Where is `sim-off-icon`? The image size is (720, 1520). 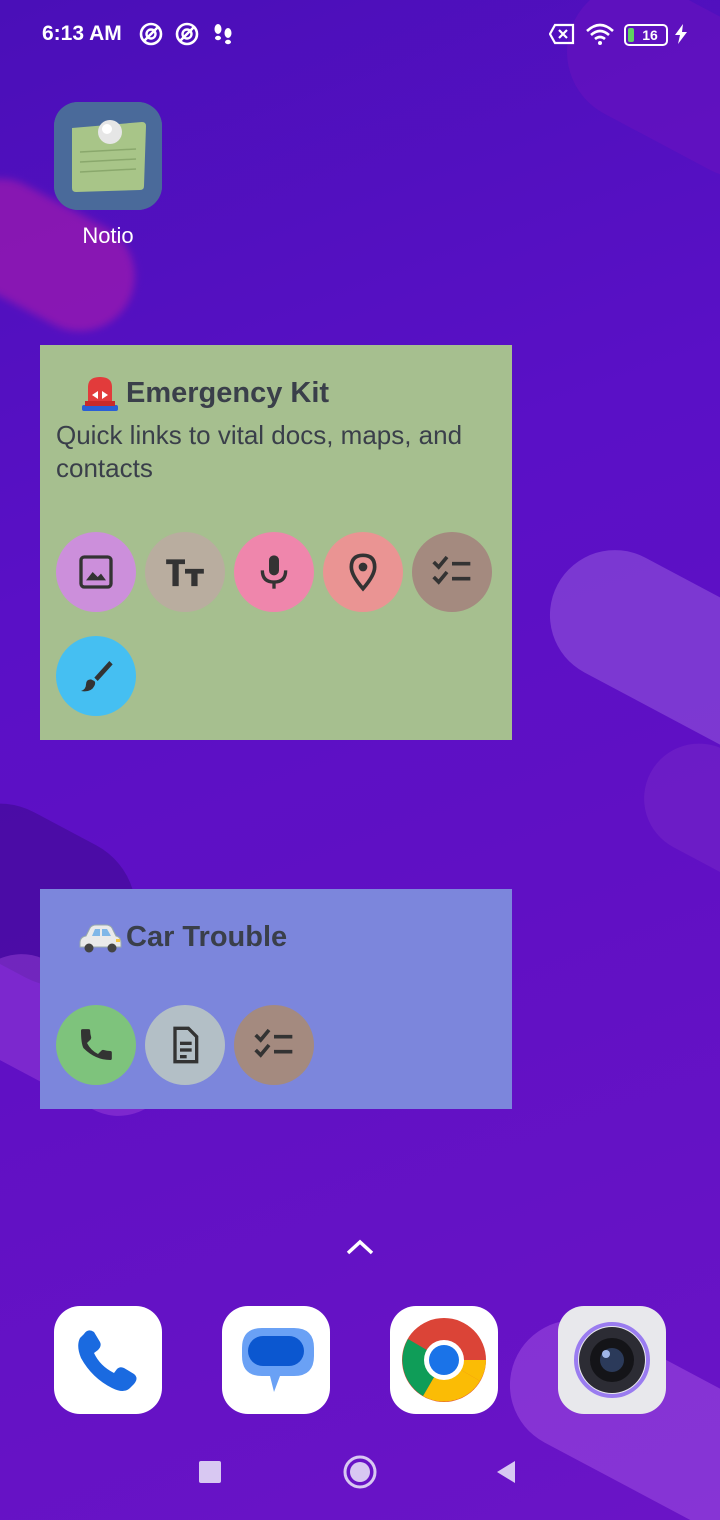 sim-off-icon is located at coordinates (562, 34).